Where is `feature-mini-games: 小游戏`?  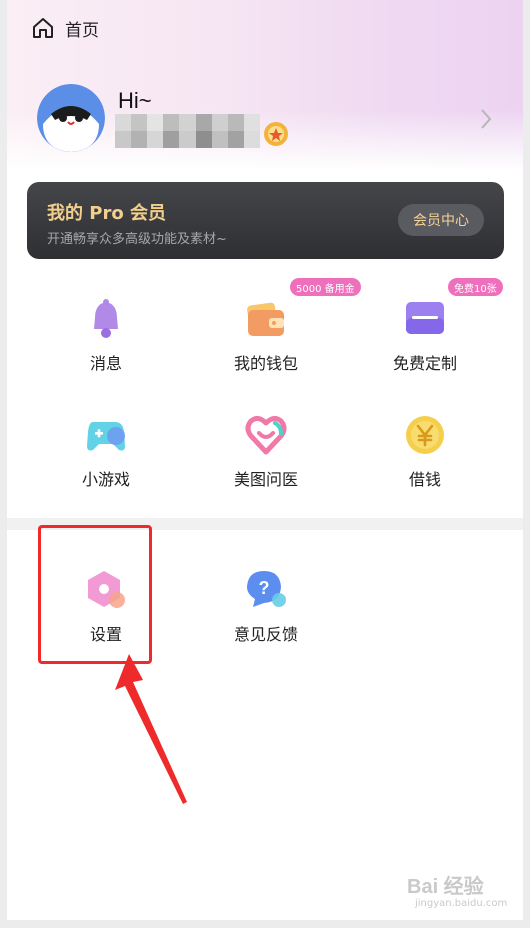
feature-mini-games: 小游戏 is located at coordinates (106, 464).